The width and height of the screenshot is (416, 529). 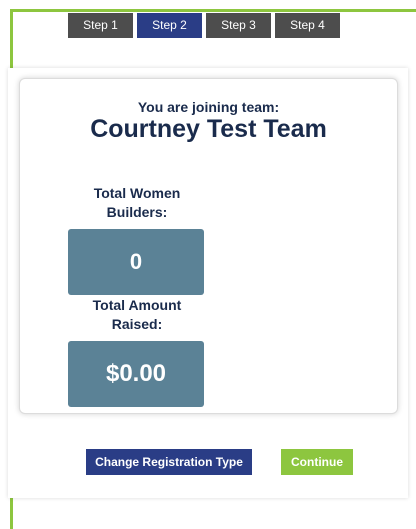 What do you see at coordinates (137, 314) in the screenshot?
I see `amount-raised-label: Total Amount Raised:` at bounding box center [137, 314].